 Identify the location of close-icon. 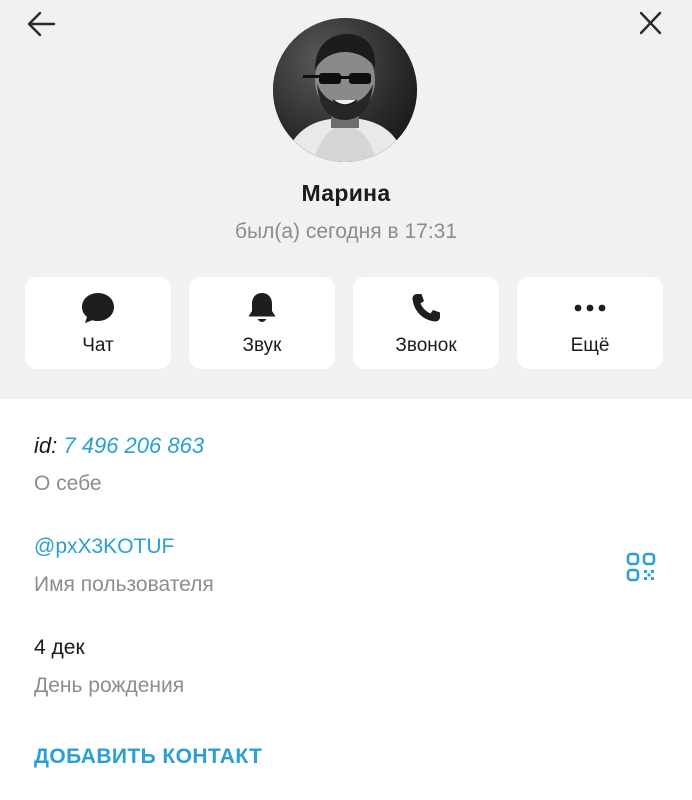
(650, 23).